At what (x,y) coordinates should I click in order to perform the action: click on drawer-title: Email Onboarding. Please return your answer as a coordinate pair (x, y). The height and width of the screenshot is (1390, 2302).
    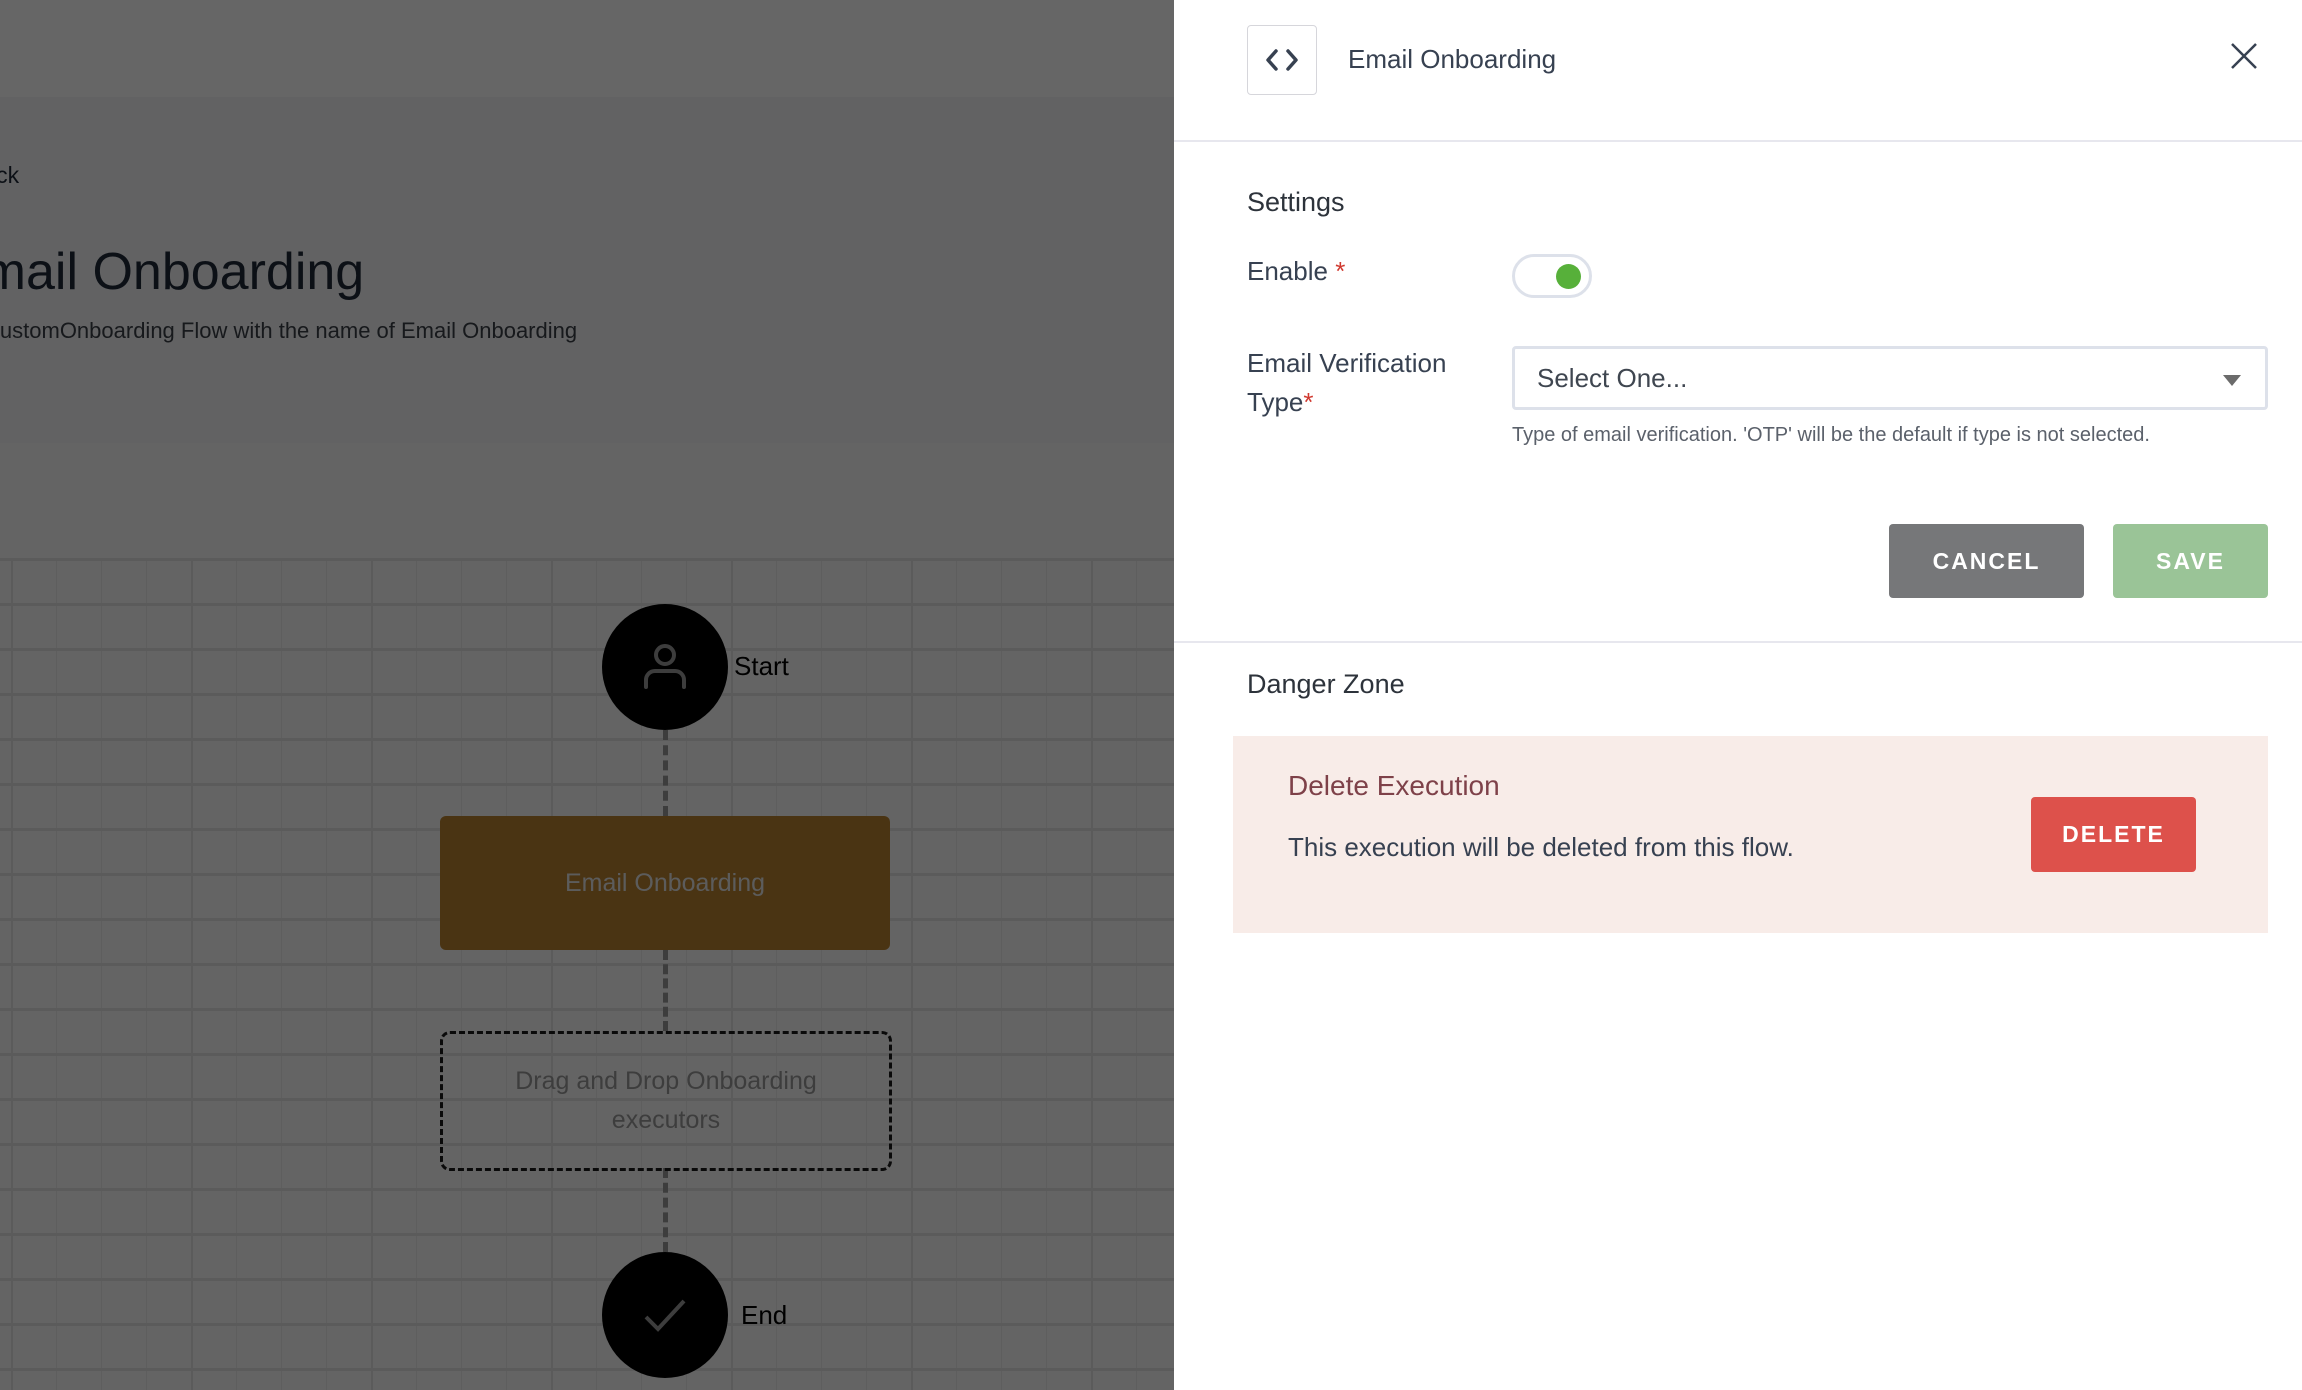
    Looking at the image, I should click on (1452, 59).